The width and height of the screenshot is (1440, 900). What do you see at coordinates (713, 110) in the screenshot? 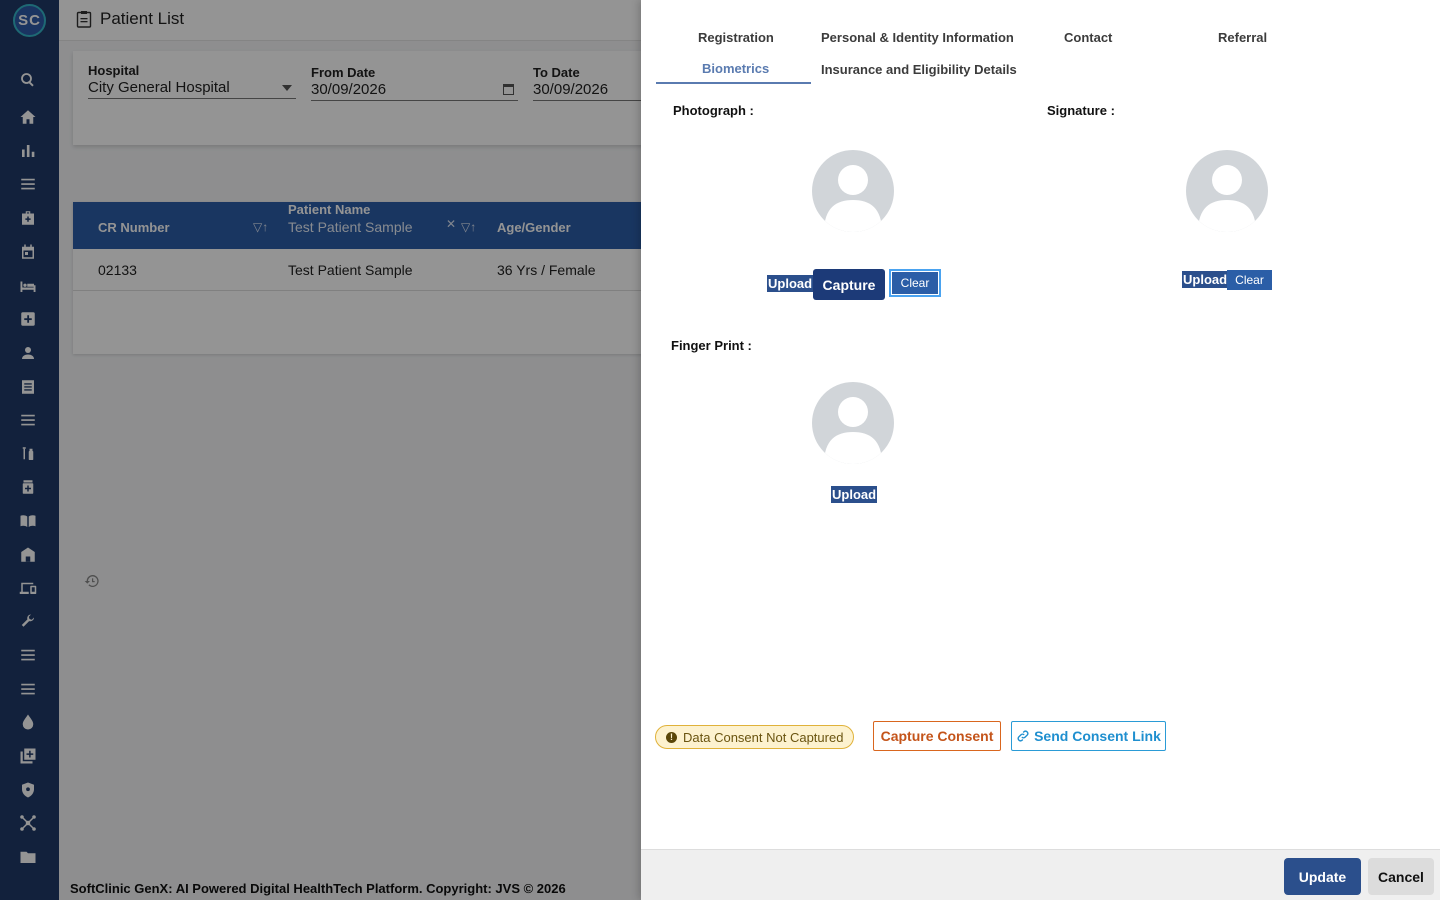
I see `photograph-label: Photograph :` at bounding box center [713, 110].